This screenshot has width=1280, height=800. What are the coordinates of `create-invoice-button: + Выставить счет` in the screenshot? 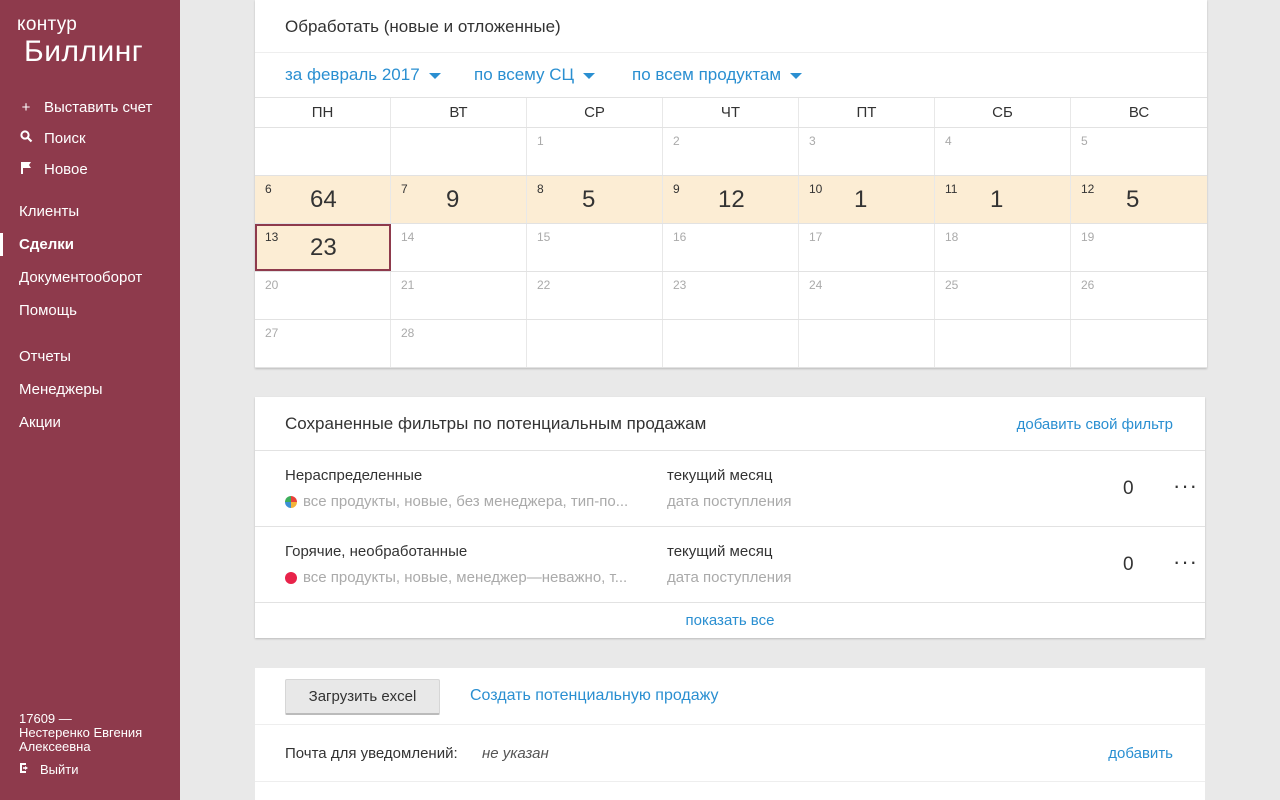 It's located at (86, 107).